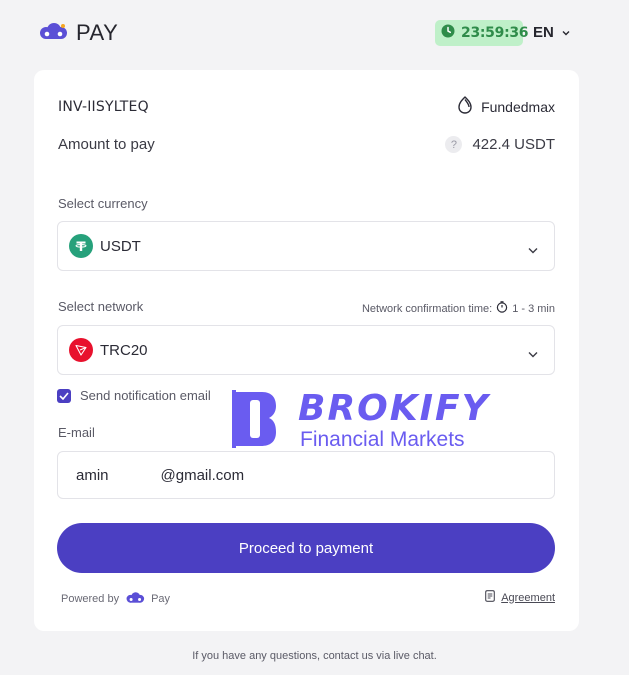  Describe the element at coordinates (448, 33) in the screenshot. I see `clock-icon` at that location.